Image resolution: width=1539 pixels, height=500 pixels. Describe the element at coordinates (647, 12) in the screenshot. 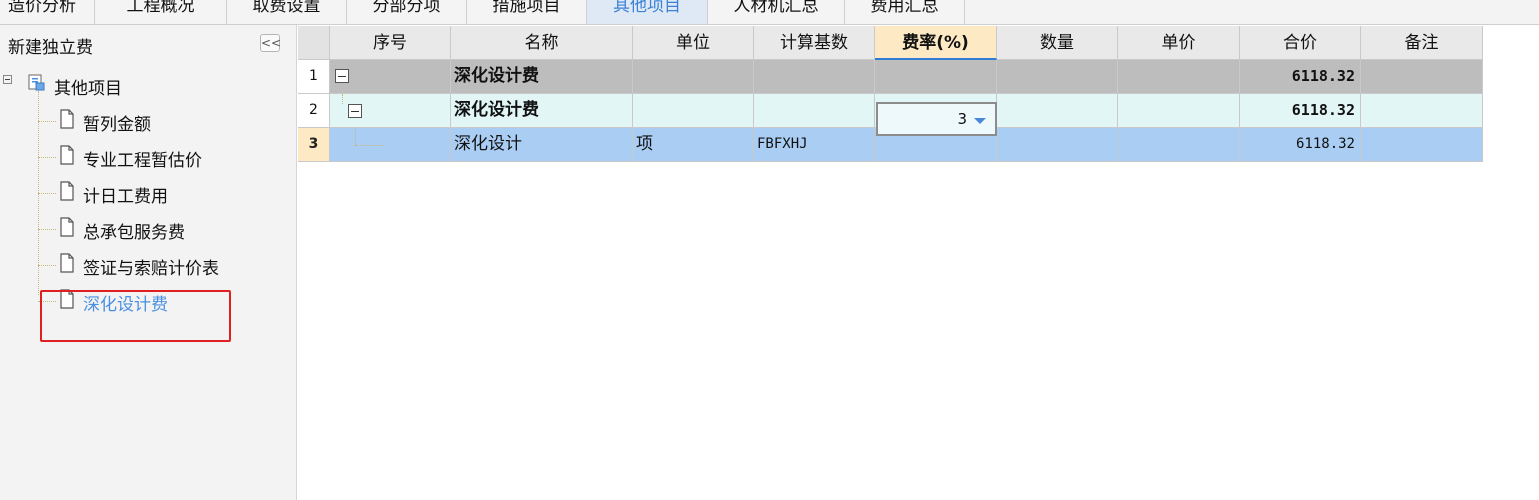

I see `tab-other-items: 其他项目` at that location.